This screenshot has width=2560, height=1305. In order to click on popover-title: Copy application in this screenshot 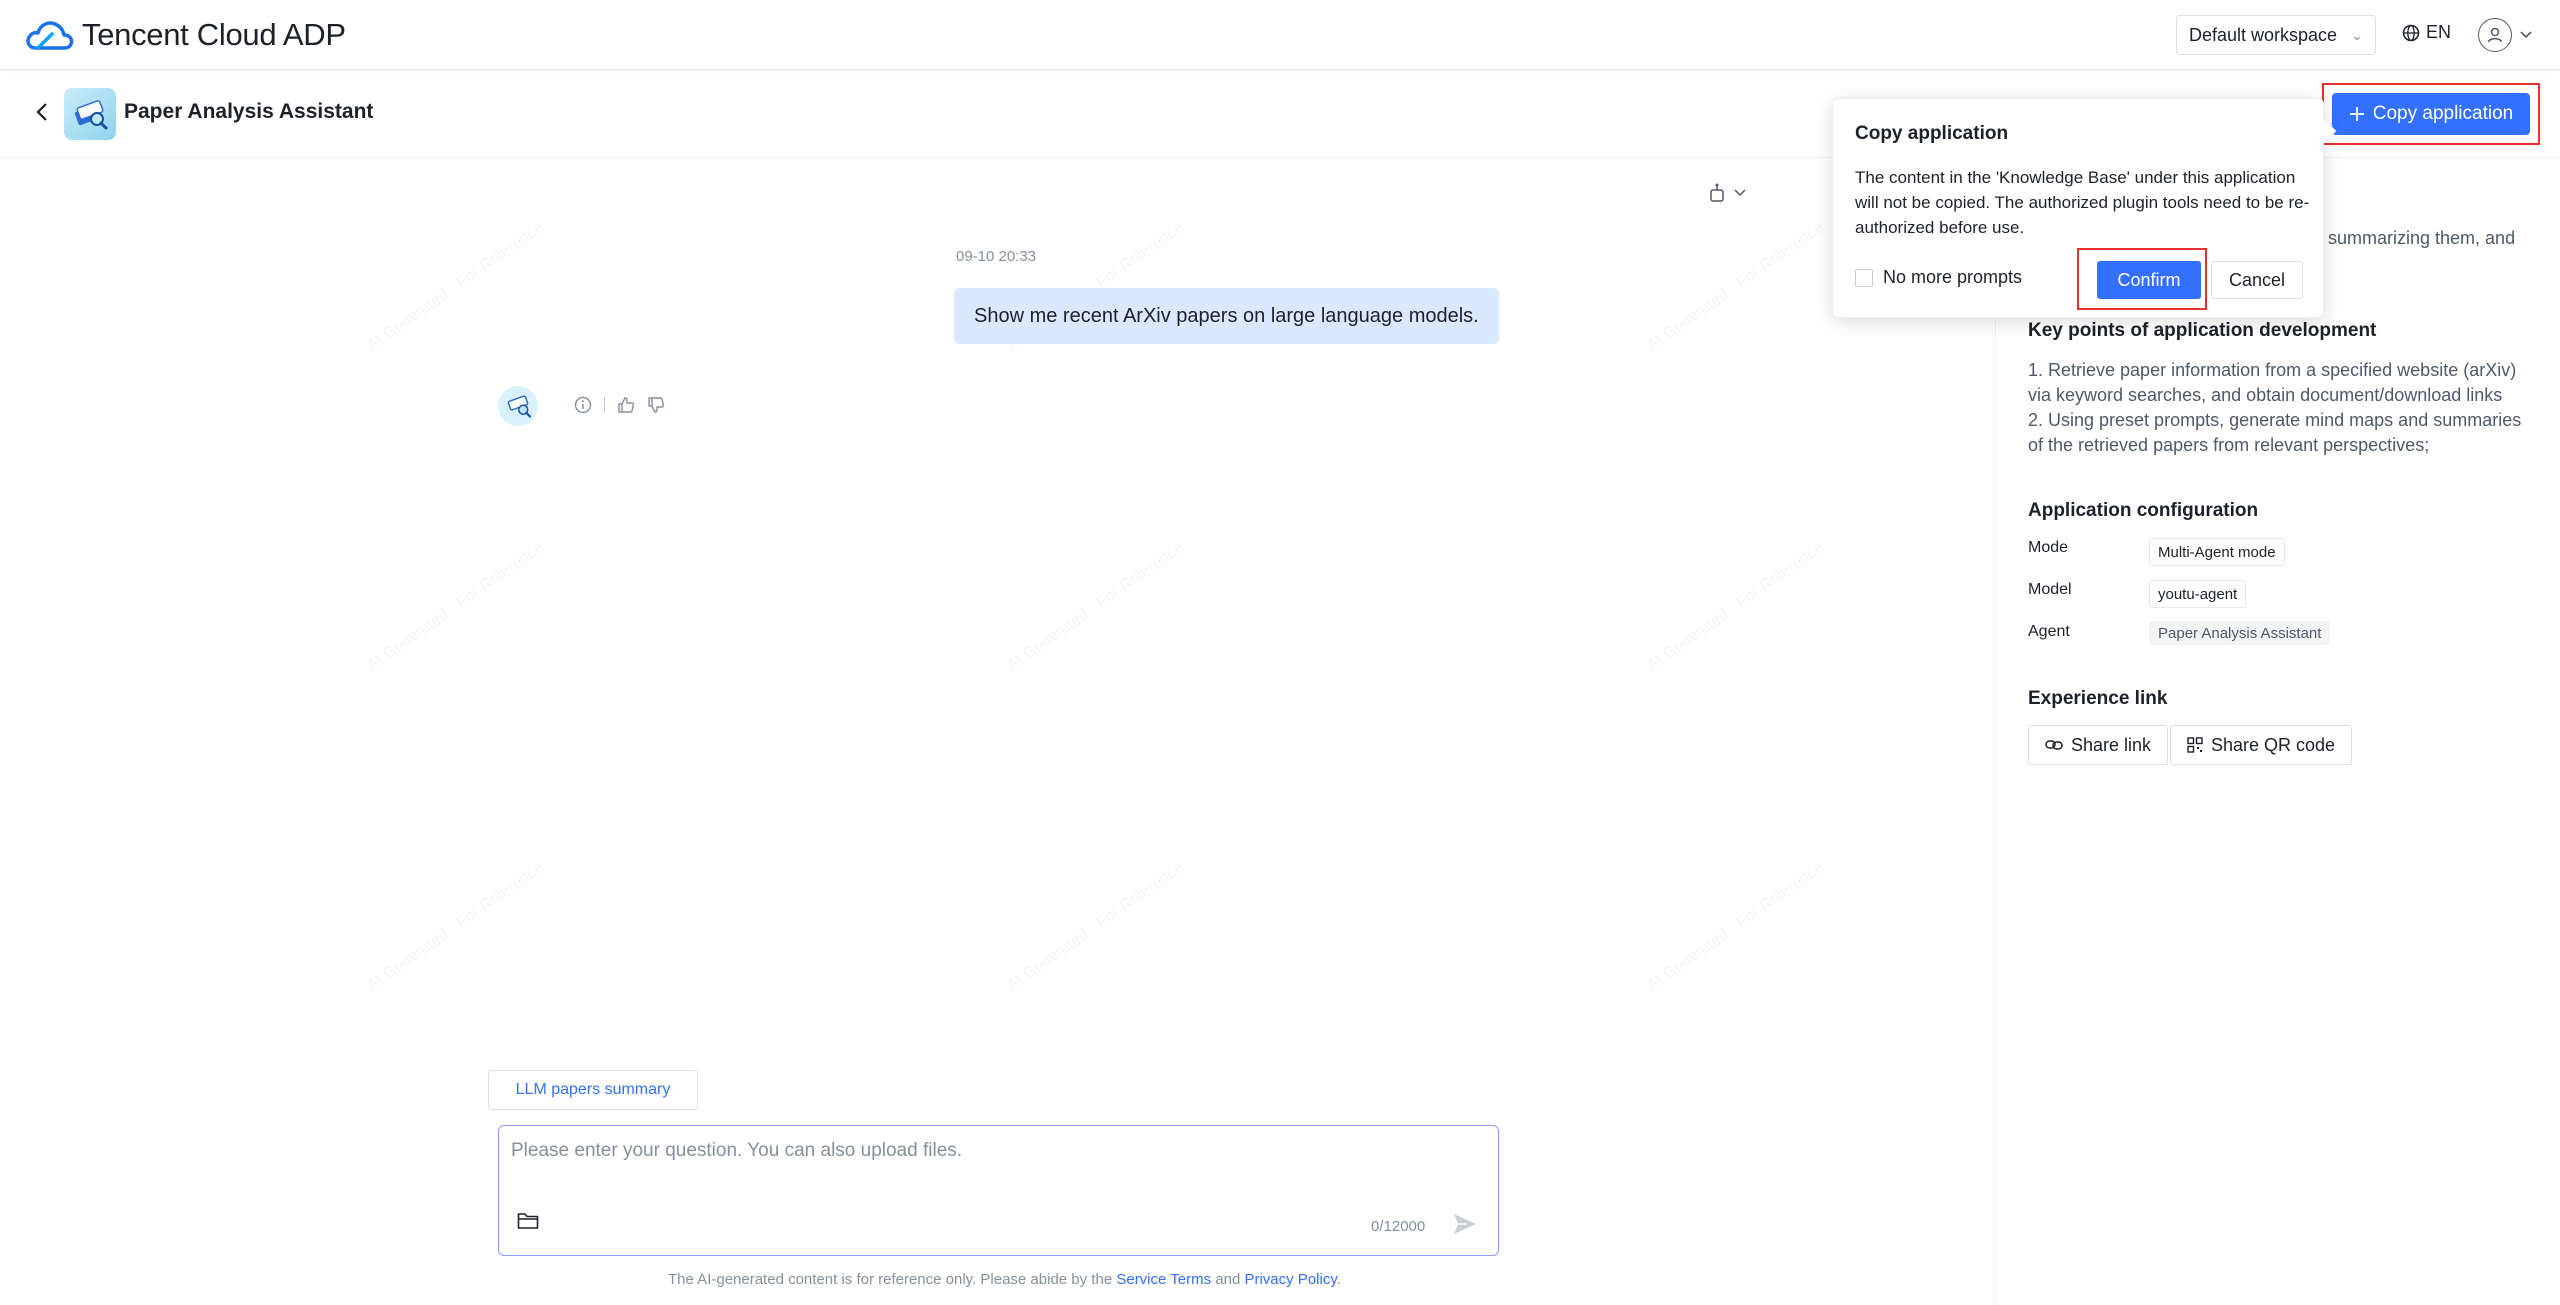, I will do `click(1932, 133)`.